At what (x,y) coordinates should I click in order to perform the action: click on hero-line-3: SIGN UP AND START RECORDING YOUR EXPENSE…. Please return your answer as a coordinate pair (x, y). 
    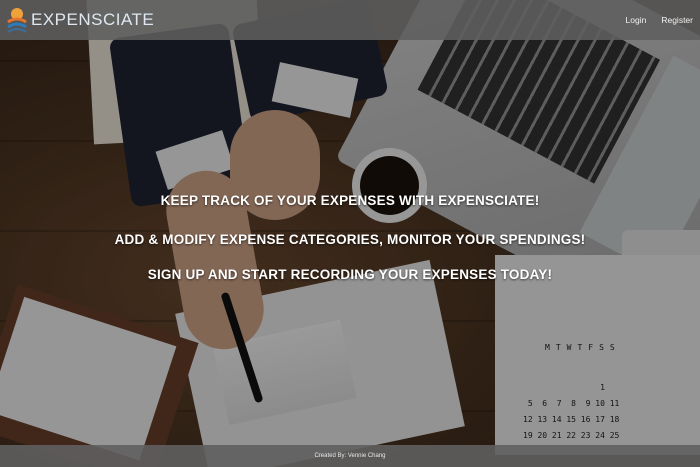
    Looking at the image, I should click on (350, 274).